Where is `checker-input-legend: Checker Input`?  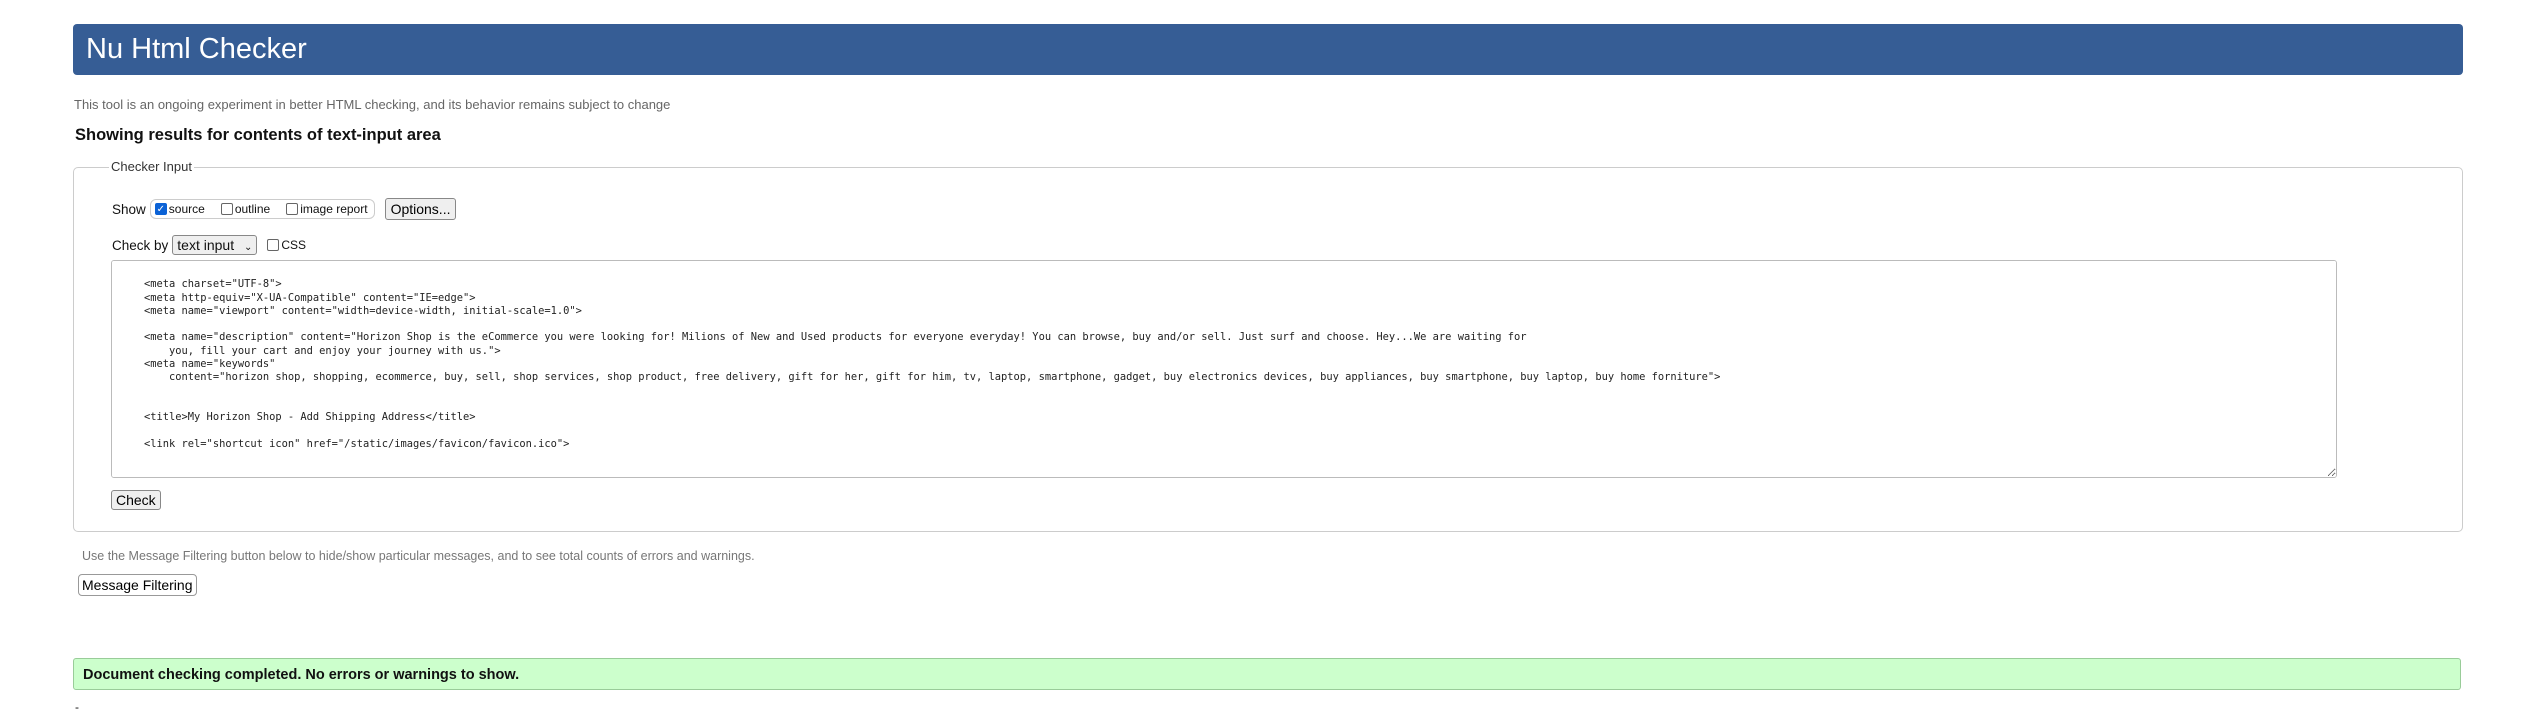
checker-input-legend: Checker Input is located at coordinates (151, 166).